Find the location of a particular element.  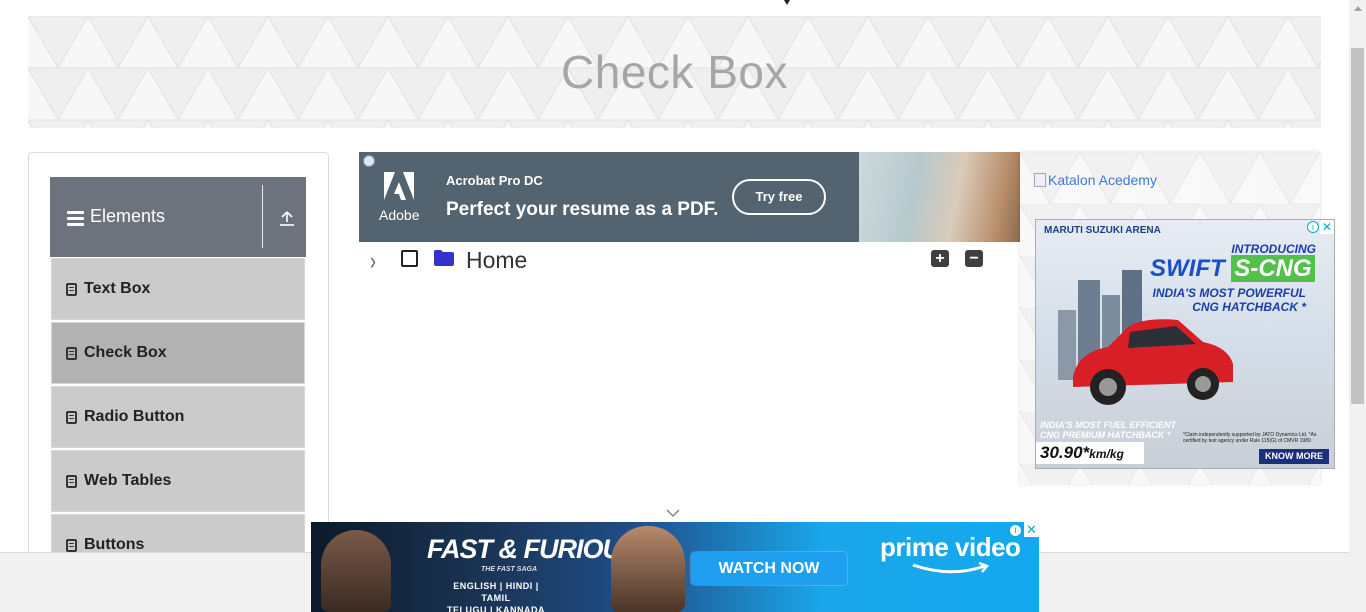

adobe-product: Acrobat Pro DC is located at coordinates (494, 180).